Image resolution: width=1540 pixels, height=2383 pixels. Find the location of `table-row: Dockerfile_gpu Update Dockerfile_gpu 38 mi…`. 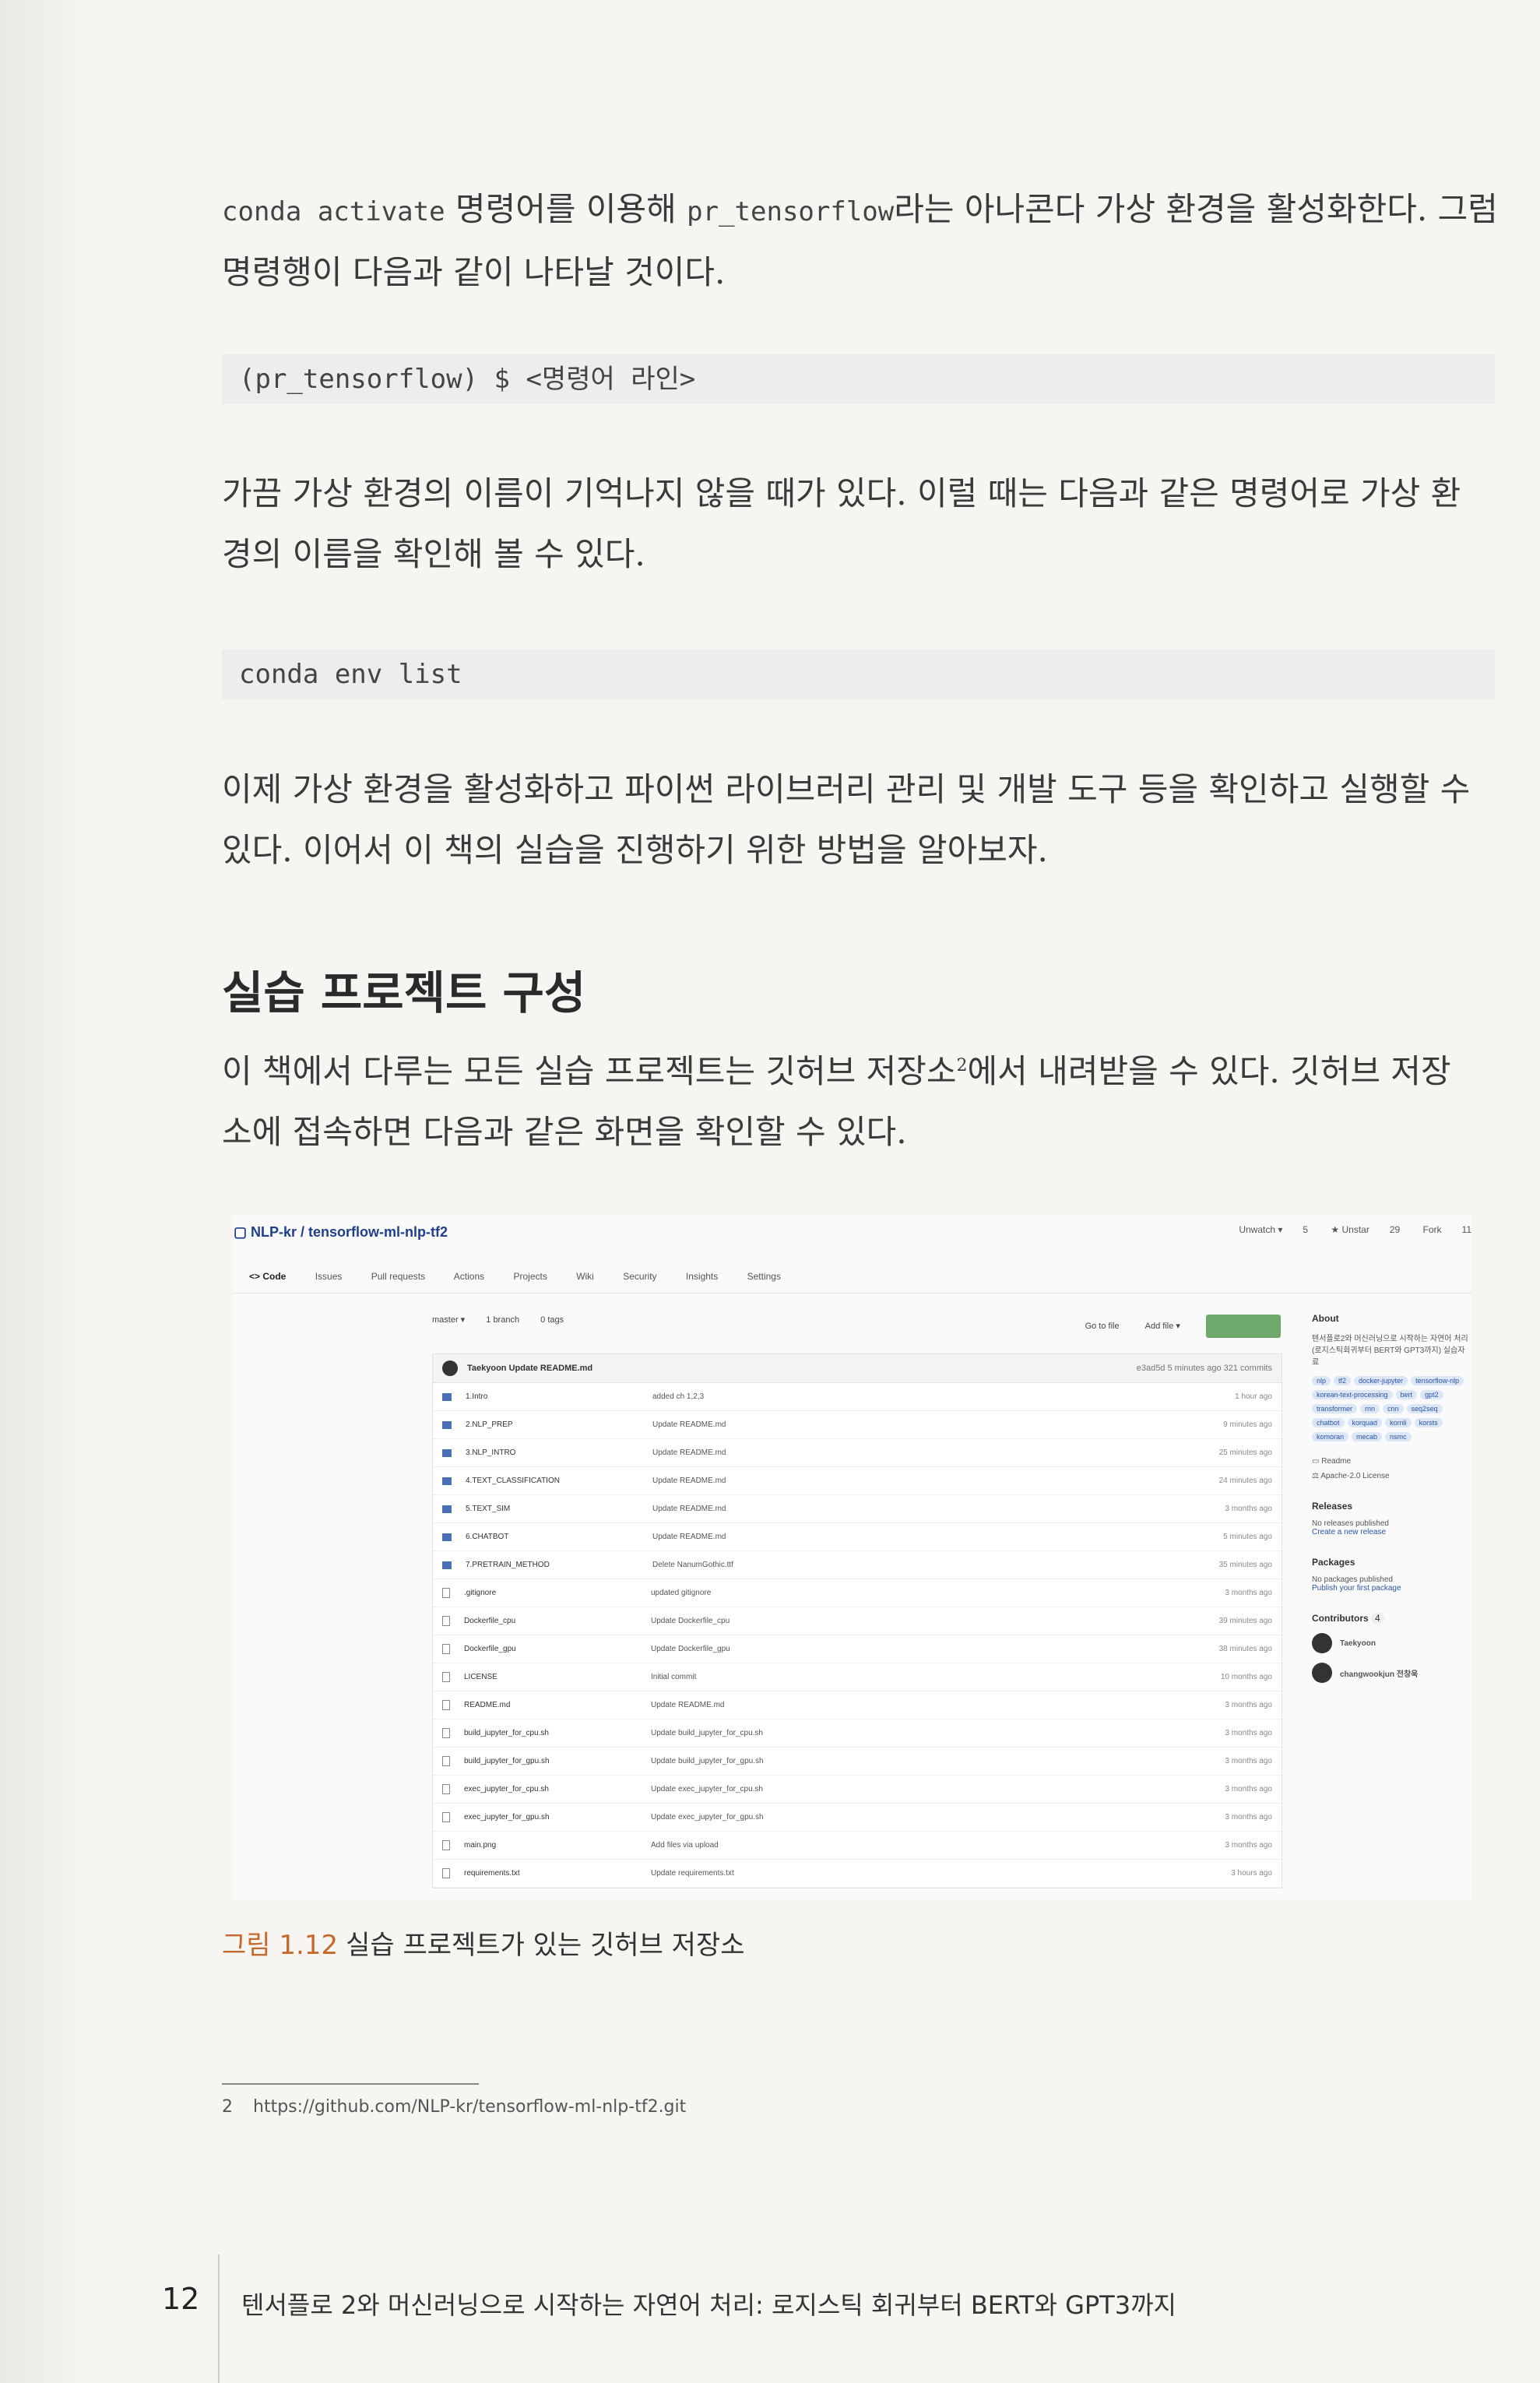

table-row: Dockerfile_gpu Update Dockerfile_gpu 38 mi… is located at coordinates (857, 1649).